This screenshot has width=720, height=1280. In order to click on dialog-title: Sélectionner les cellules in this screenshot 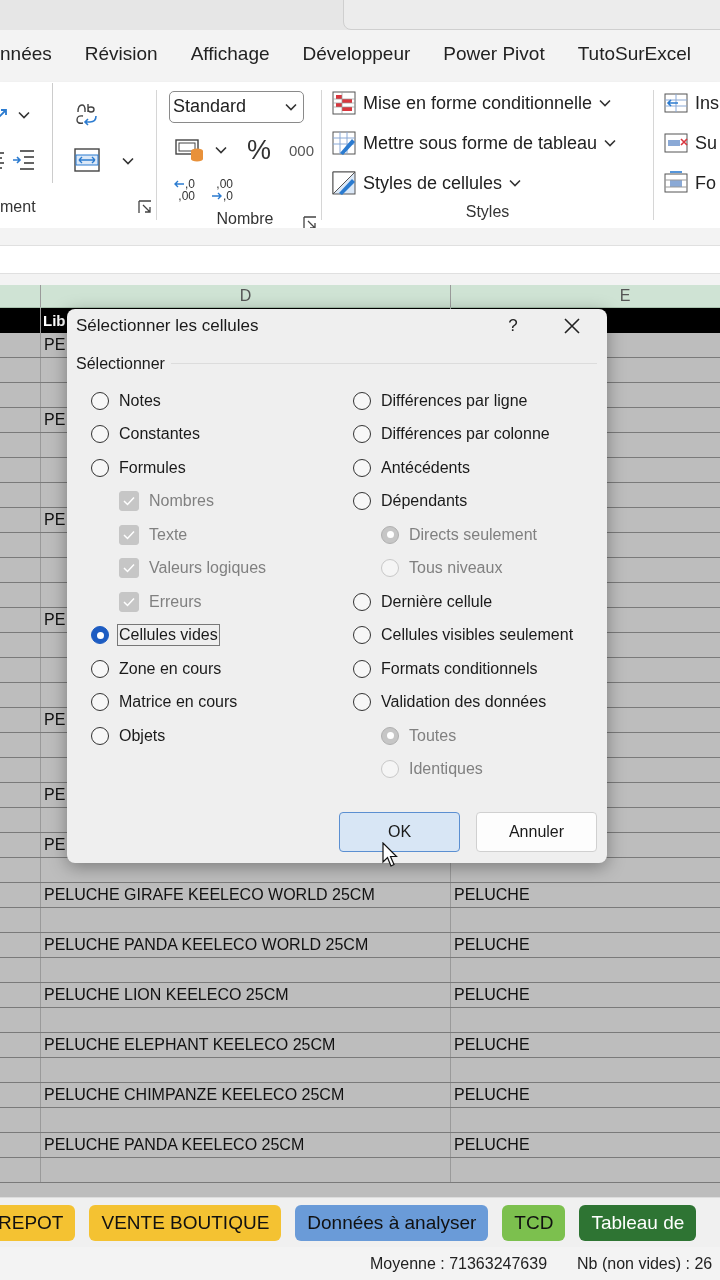, I will do `click(168, 326)`.